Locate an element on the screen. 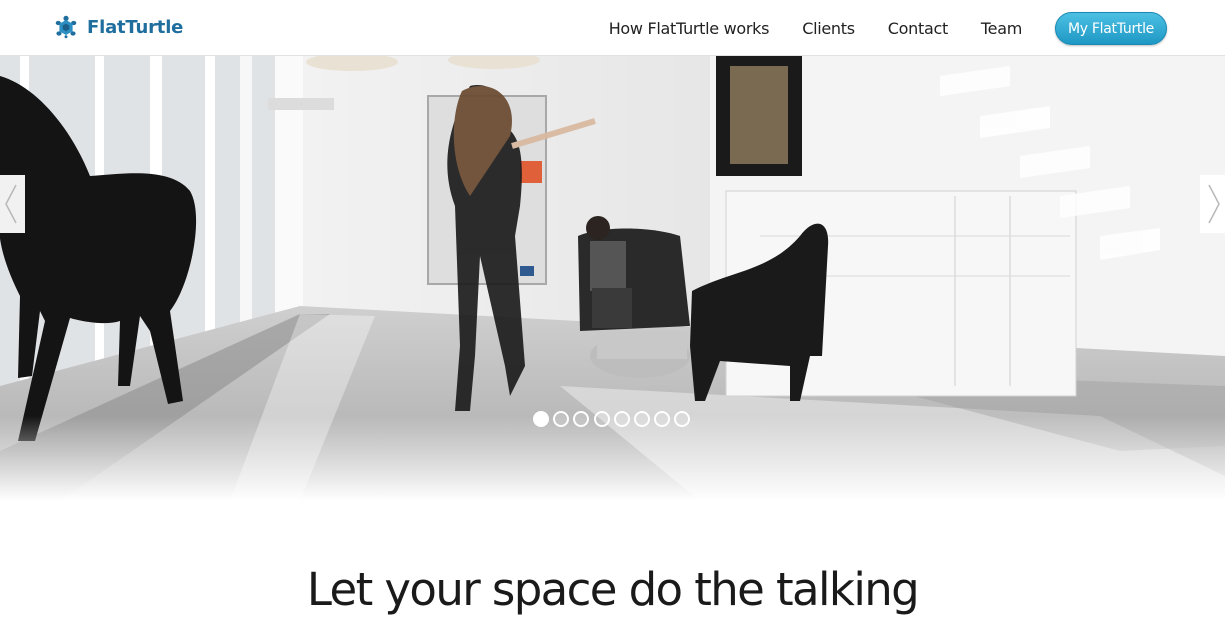 The height and width of the screenshot is (634, 1225). flatturtle-logo: FlatTurtle is located at coordinates (118, 27).